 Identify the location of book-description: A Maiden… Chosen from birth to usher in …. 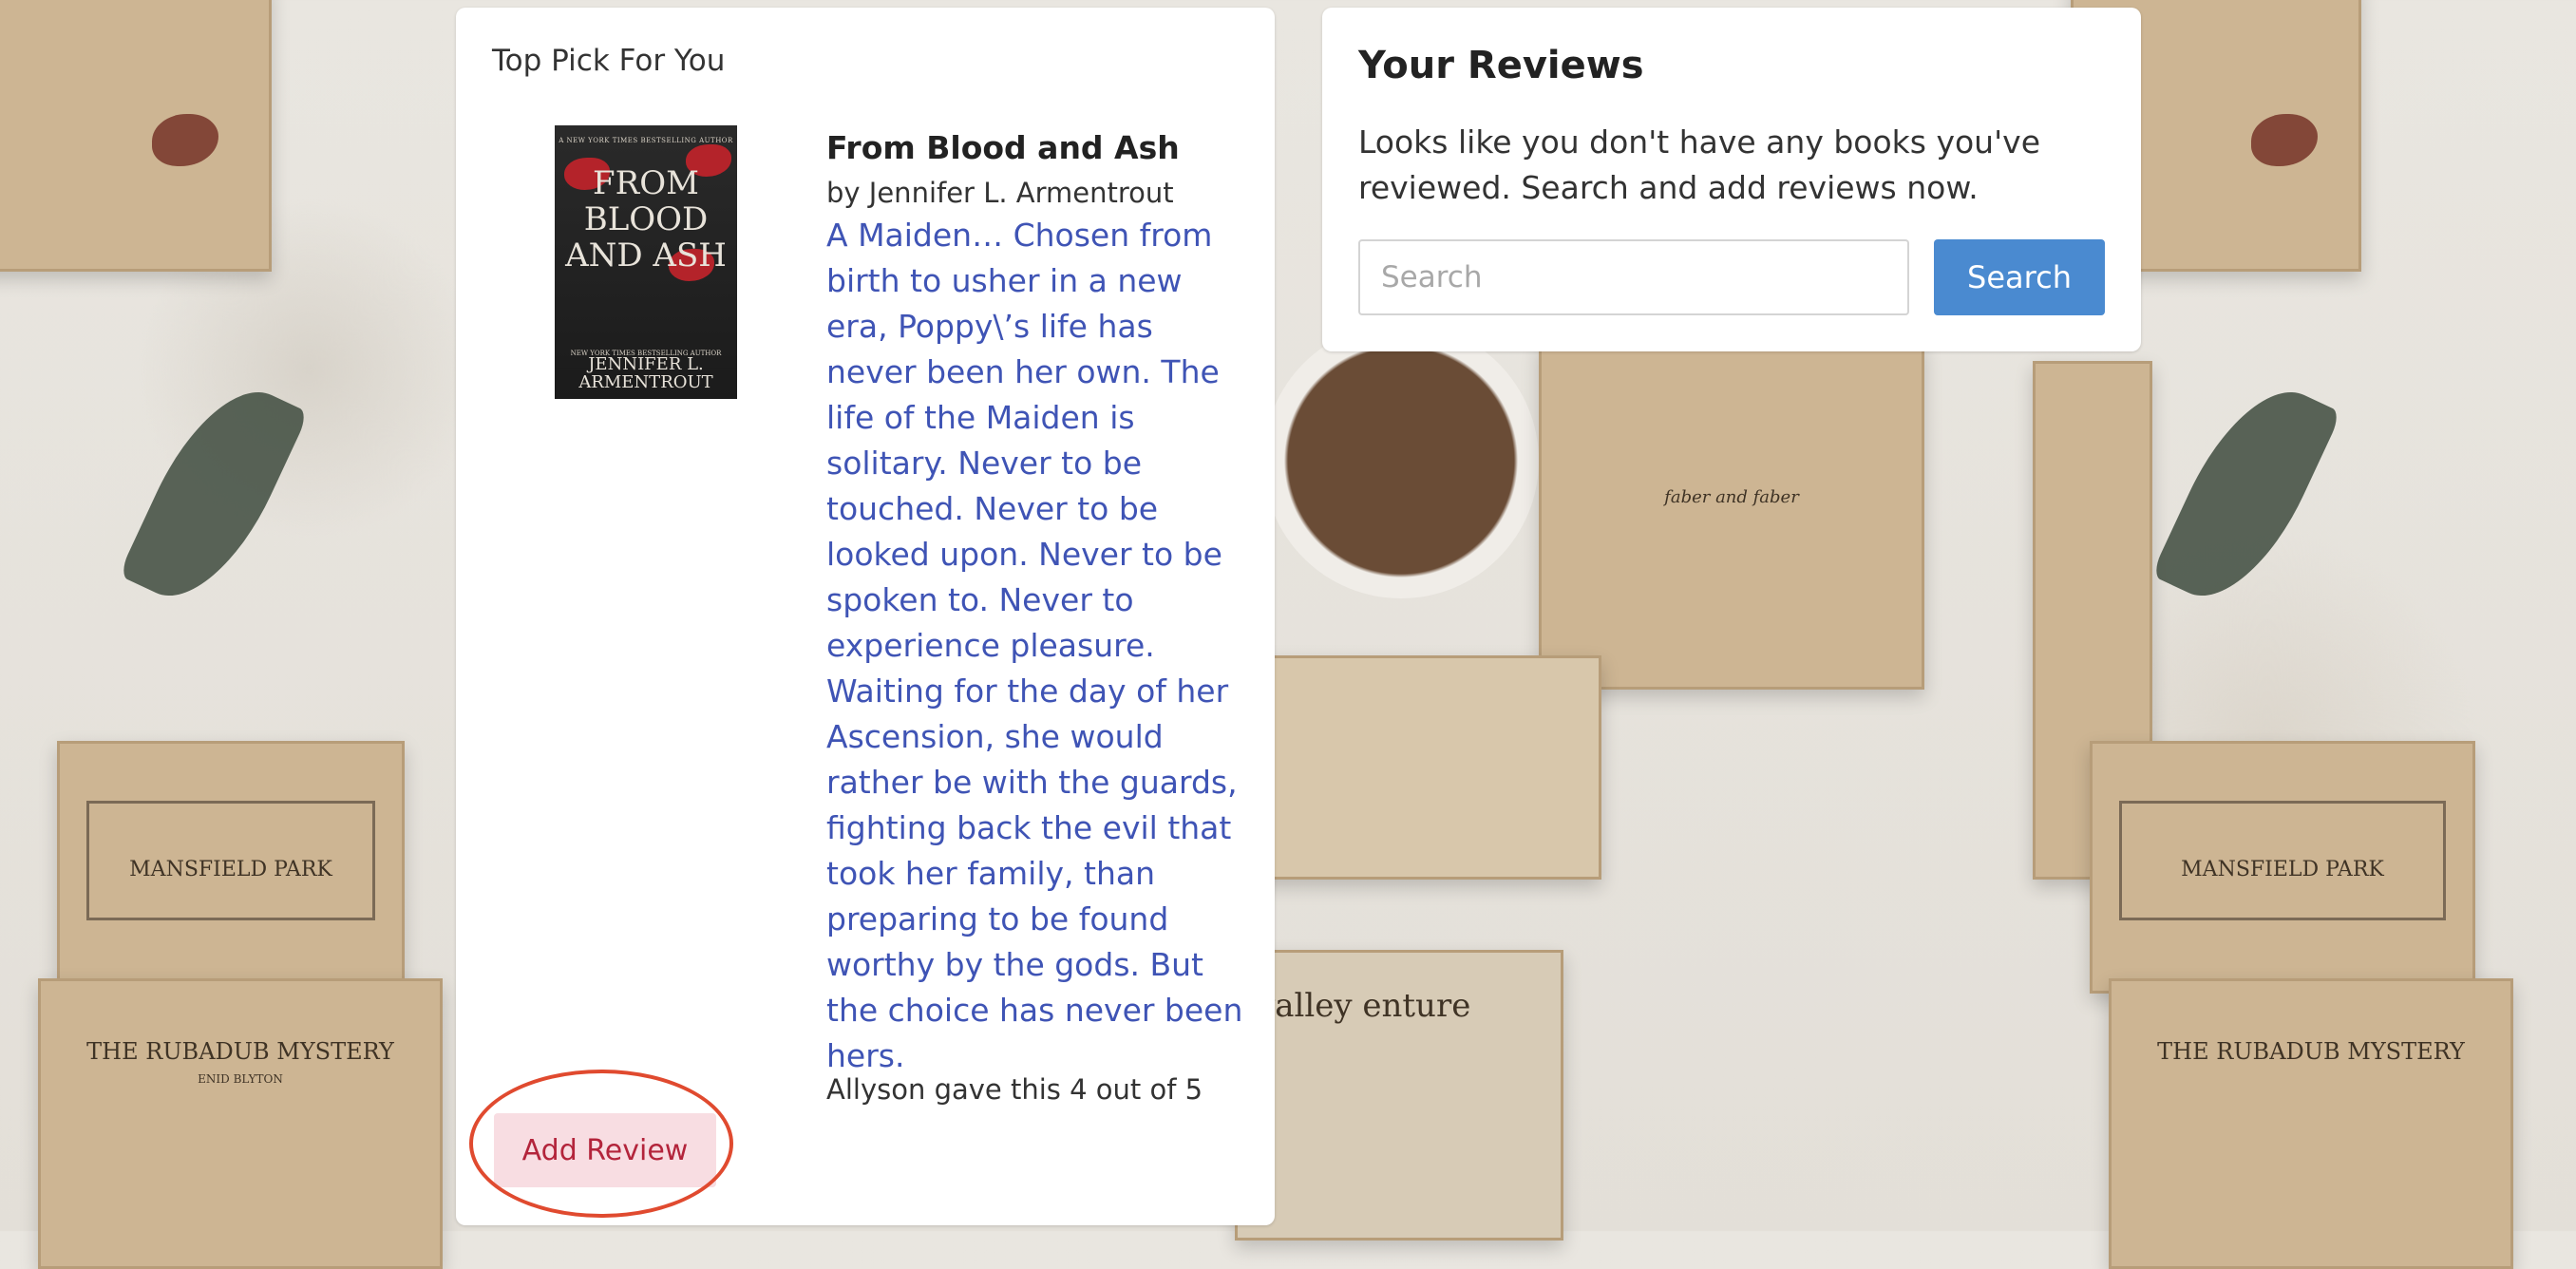
(1034, 645).